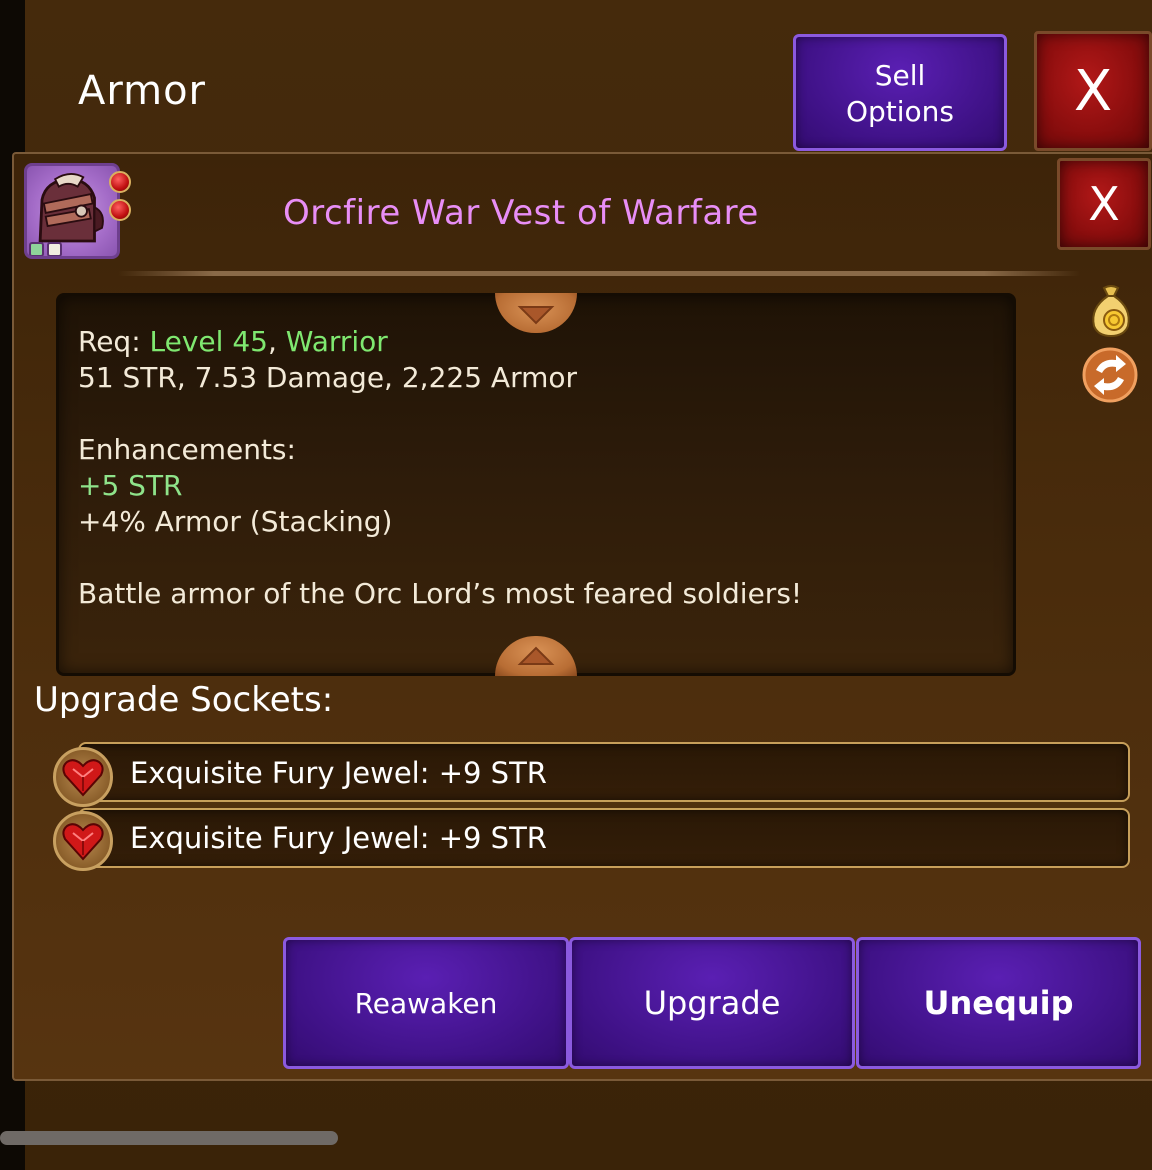 Image resolution: width=1152 pixels, height=1170 pixels. I want to click on close-screen-button: X, so click(1093, 91).